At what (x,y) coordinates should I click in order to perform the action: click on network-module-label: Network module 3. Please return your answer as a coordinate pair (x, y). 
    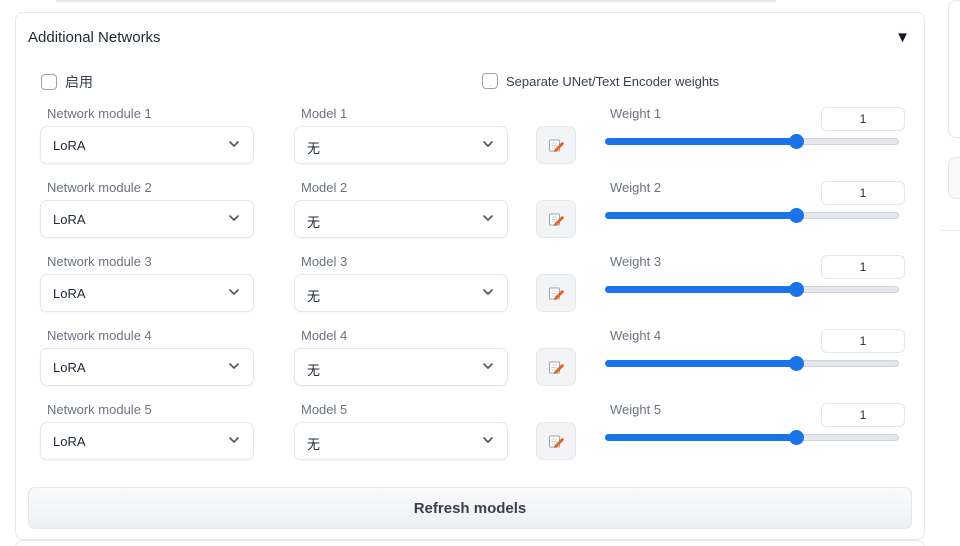
    Looking at the image, I should click on (99, 261).